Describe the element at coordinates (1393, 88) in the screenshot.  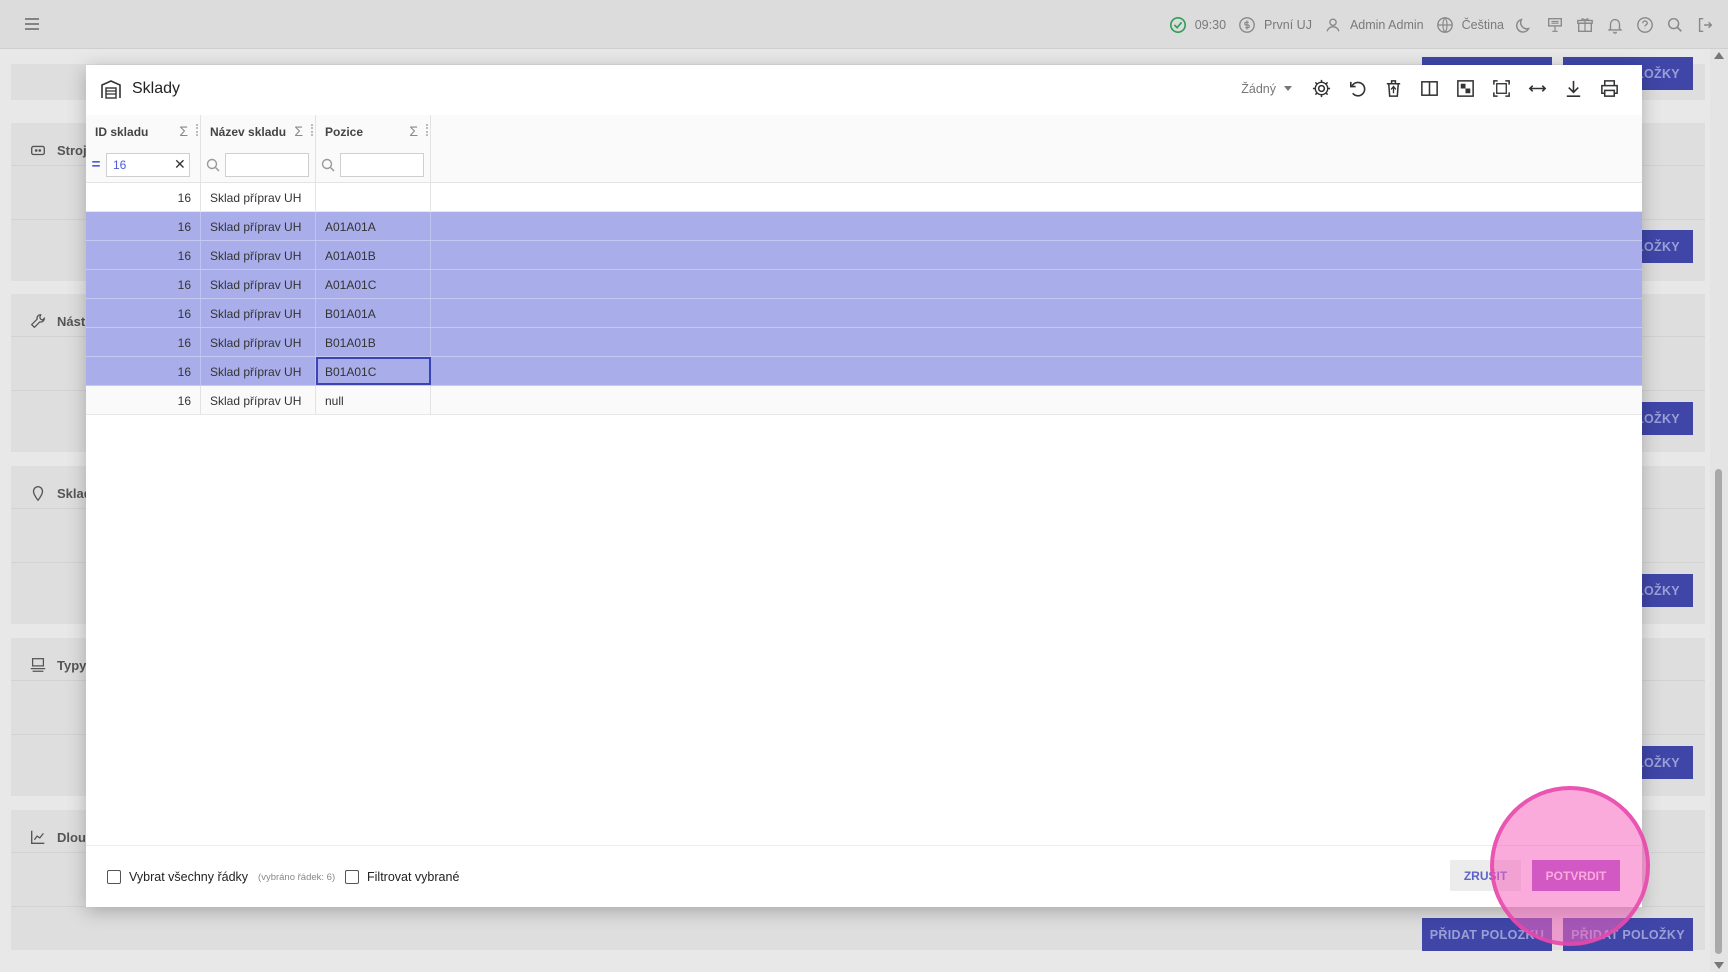
I see `trash-icon` at that location.